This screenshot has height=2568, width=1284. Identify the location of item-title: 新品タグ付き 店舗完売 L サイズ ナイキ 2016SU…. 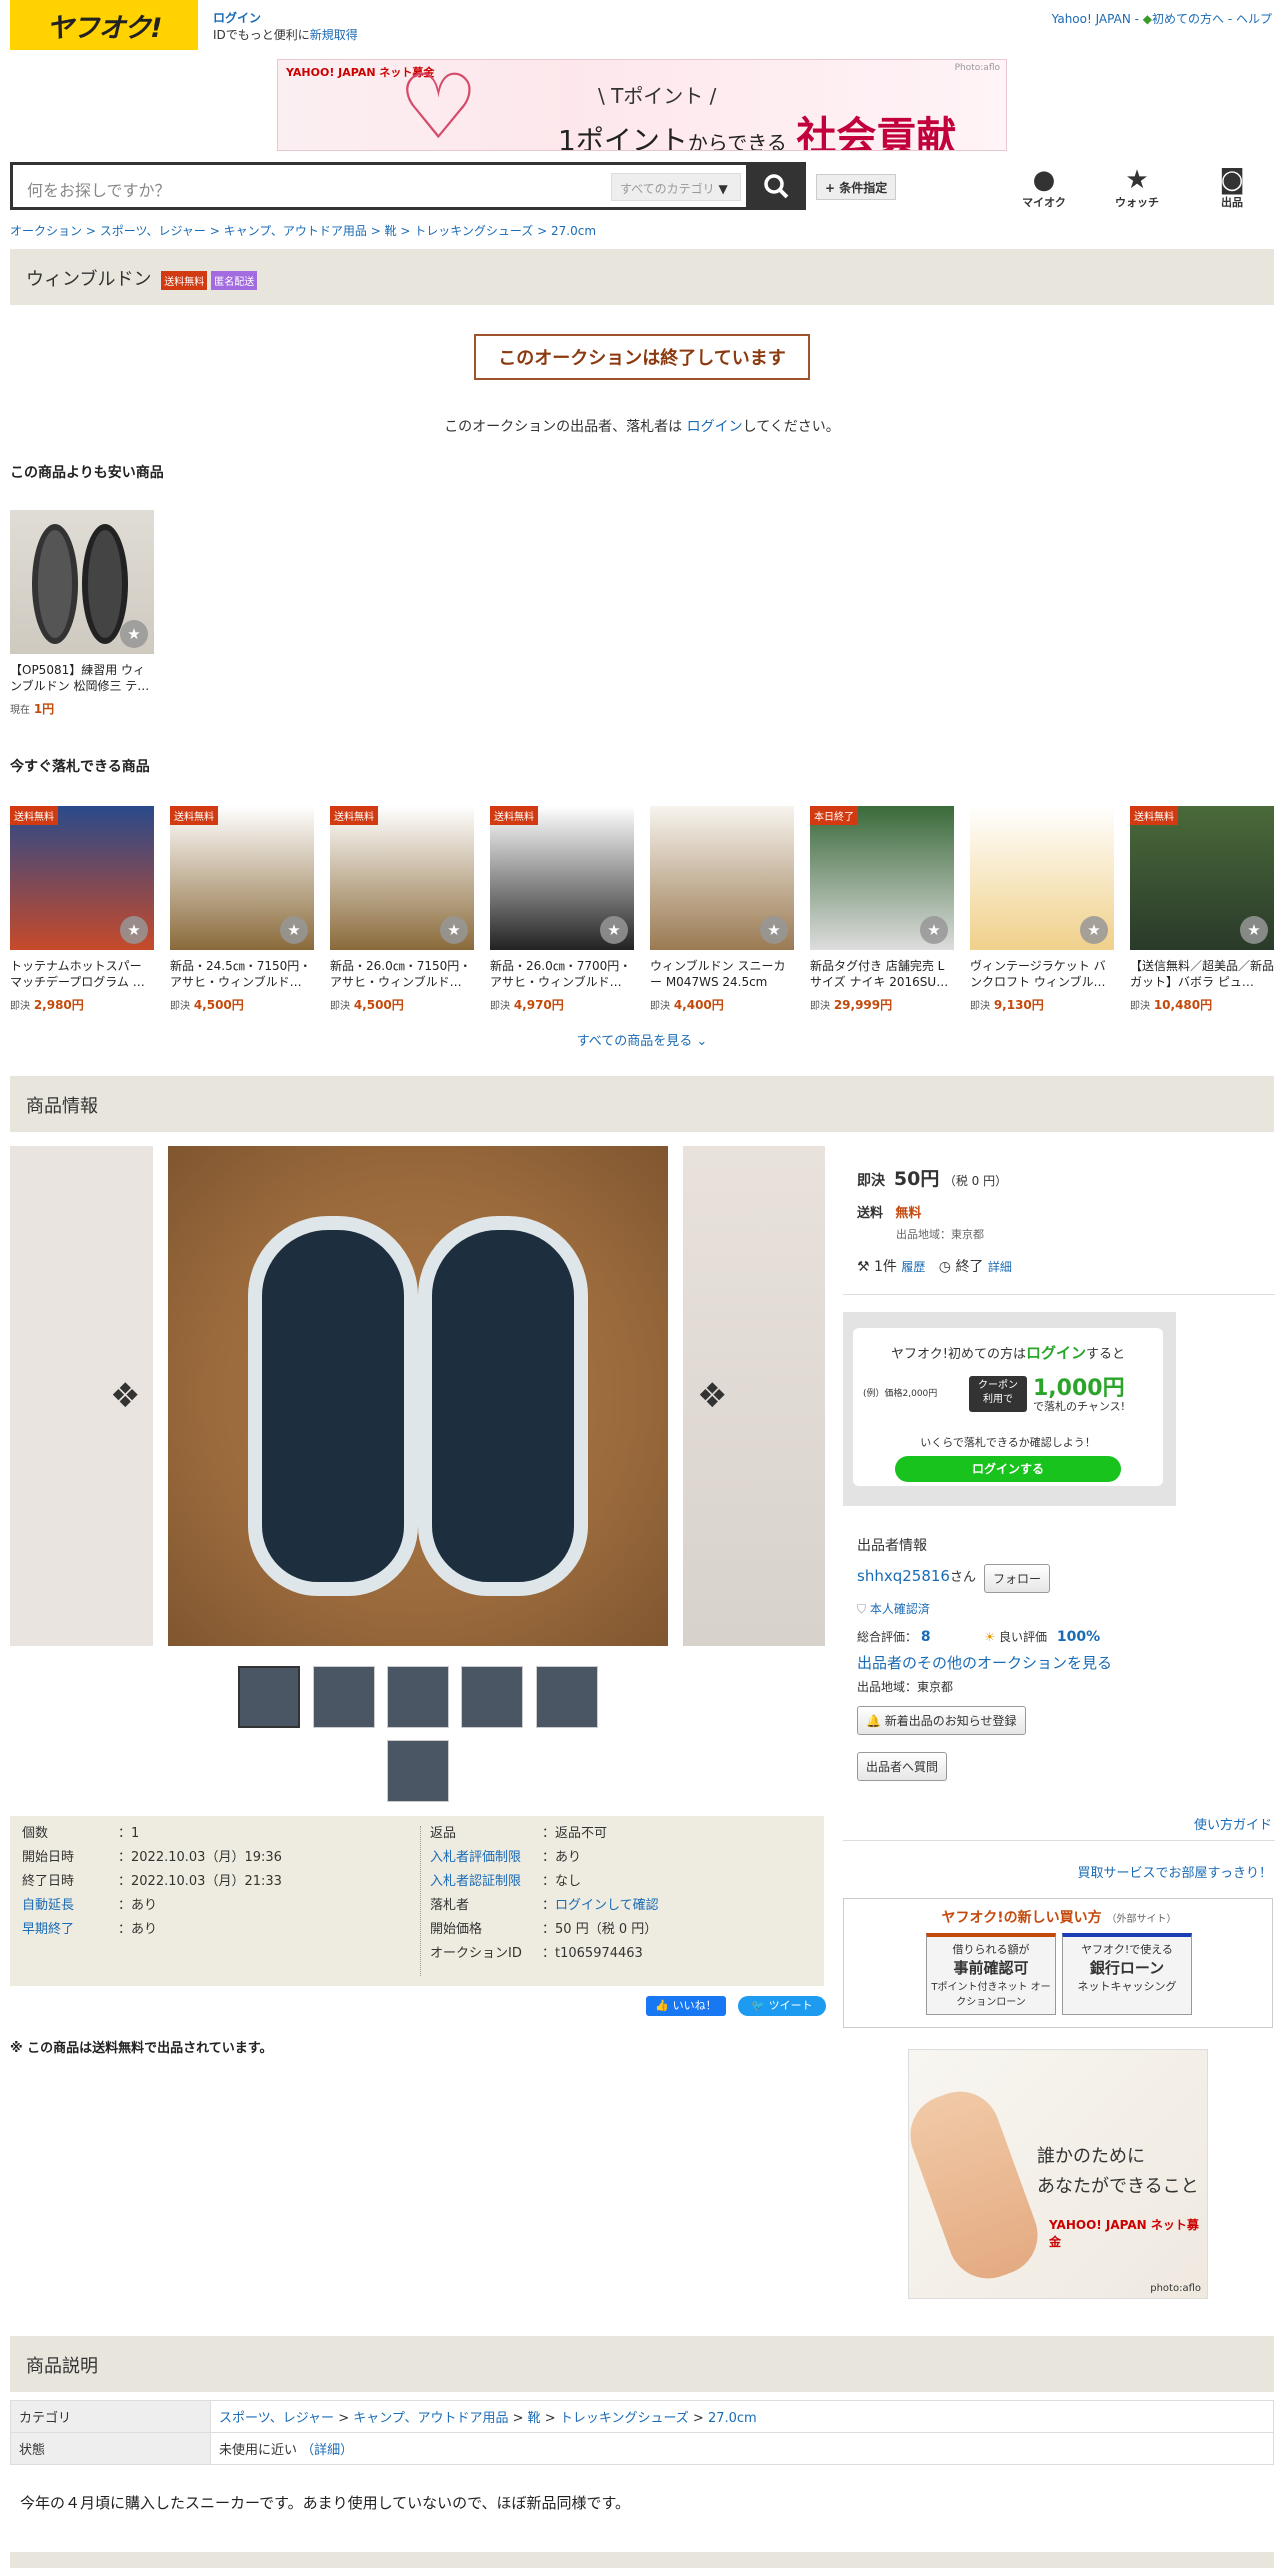
(882, 974).